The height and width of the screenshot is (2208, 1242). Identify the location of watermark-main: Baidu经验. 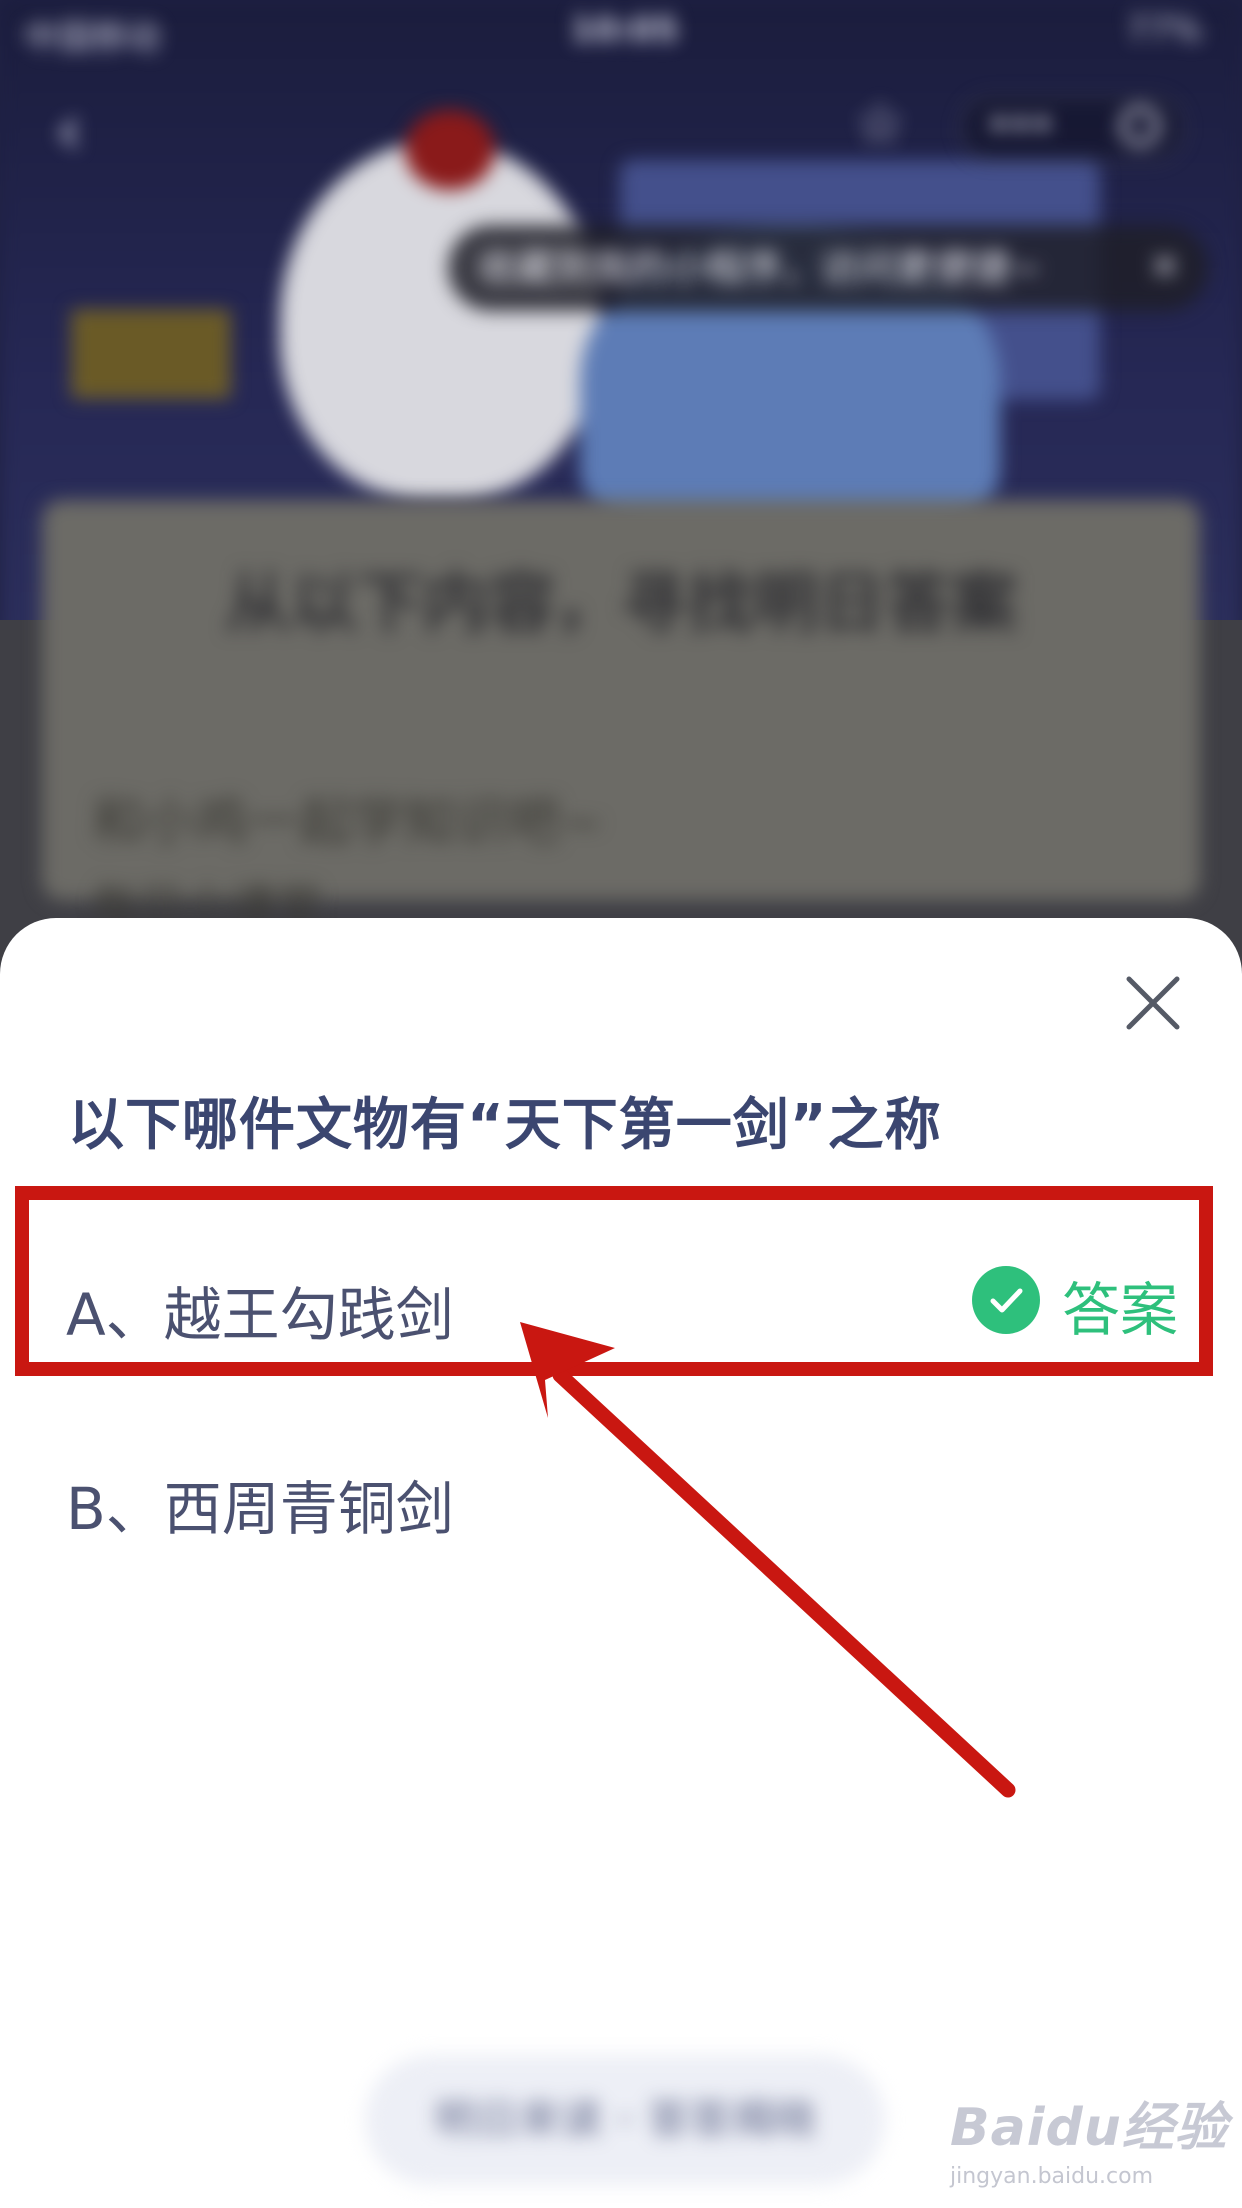
(1089, 2128).